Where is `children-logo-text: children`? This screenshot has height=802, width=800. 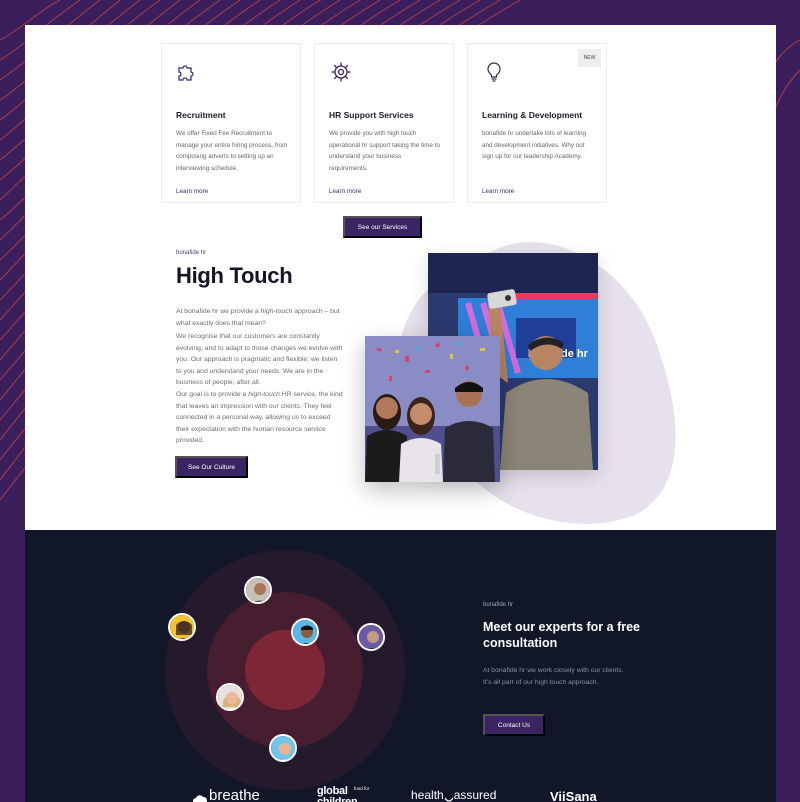
children-logo-text: children is located at coordinates (337, 799).